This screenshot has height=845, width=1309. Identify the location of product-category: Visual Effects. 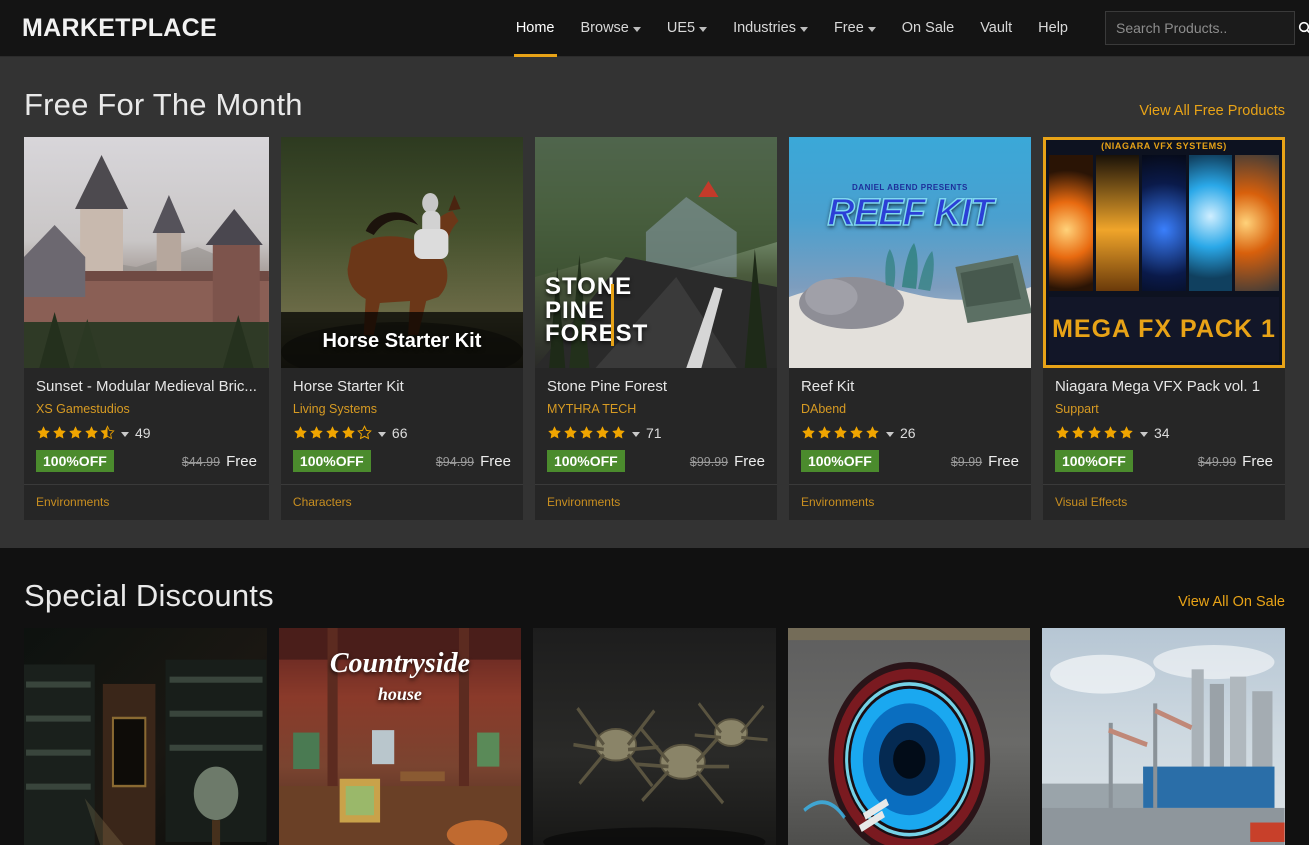
(1091, 502).